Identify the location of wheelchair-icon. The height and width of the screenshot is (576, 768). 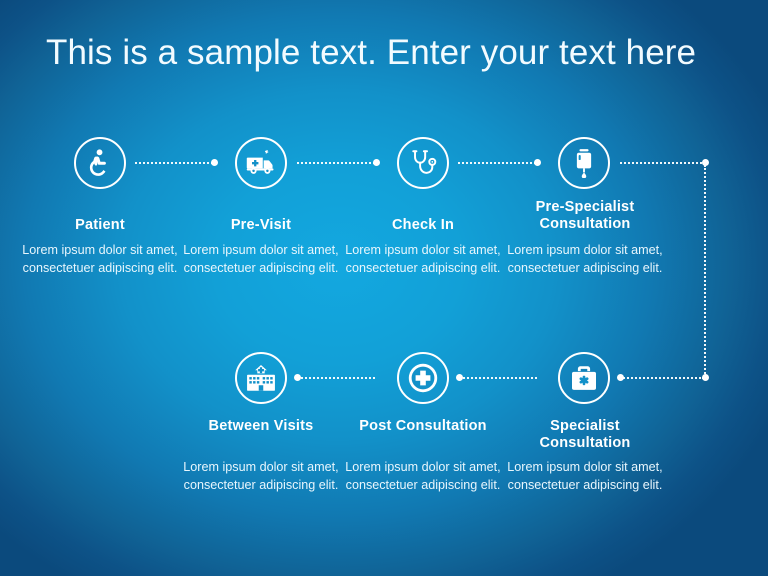
(100, 163).